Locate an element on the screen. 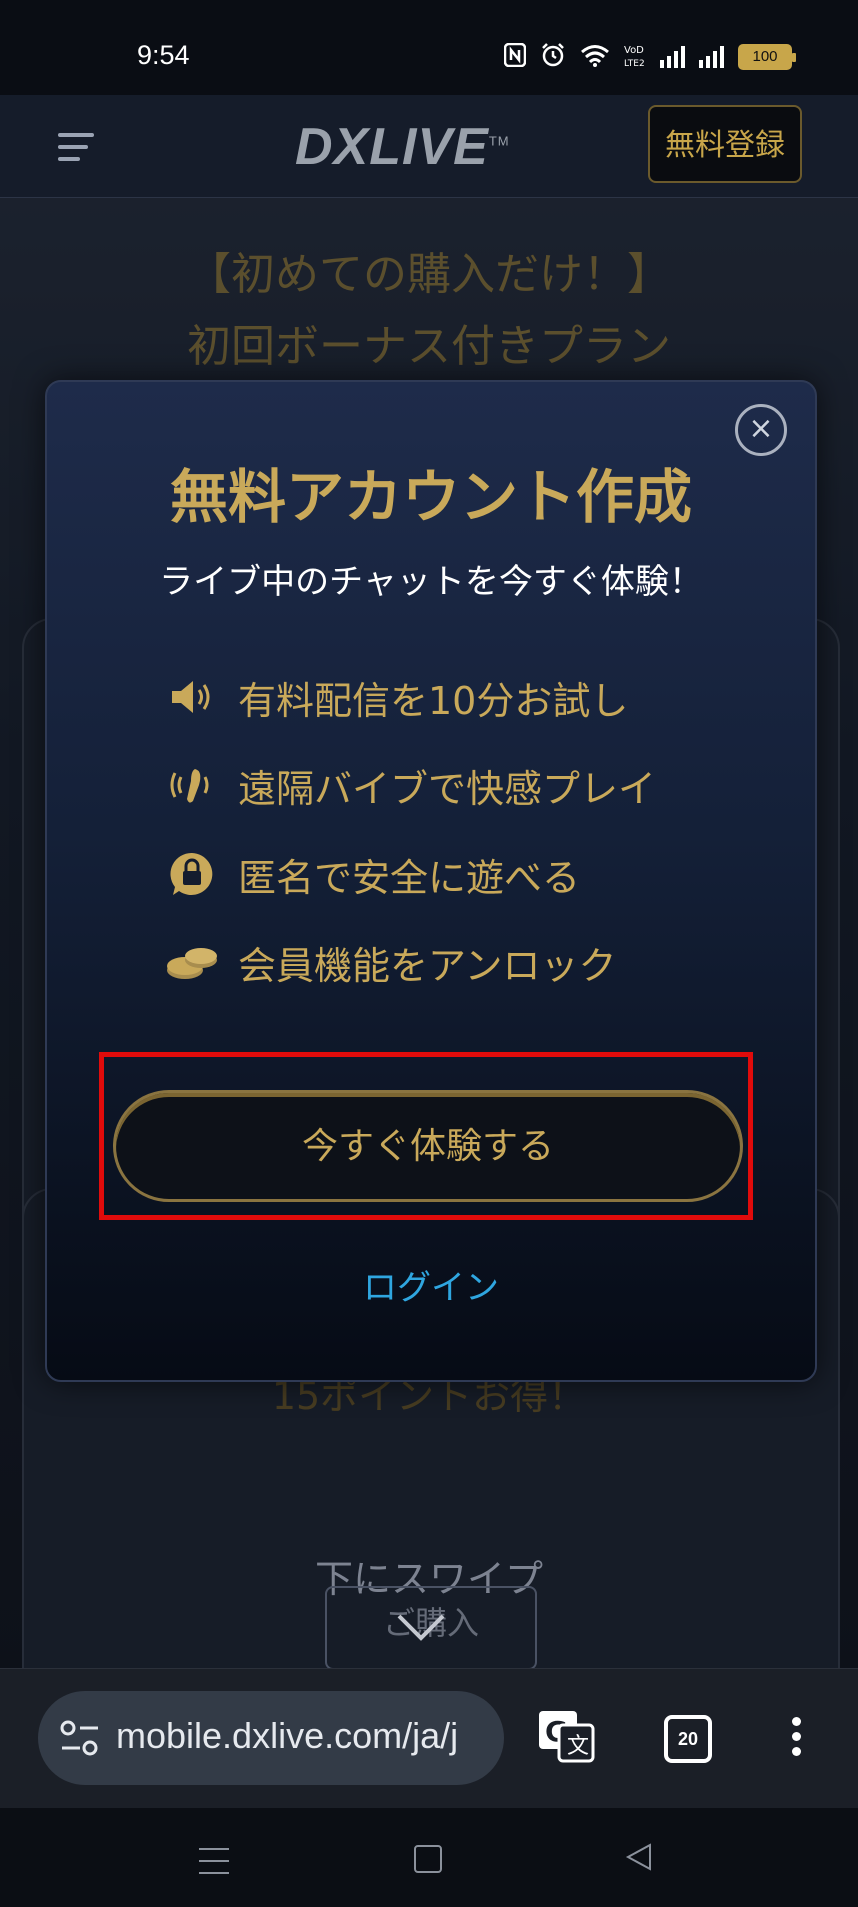  lock-icon is located at coordinates (192, 874).